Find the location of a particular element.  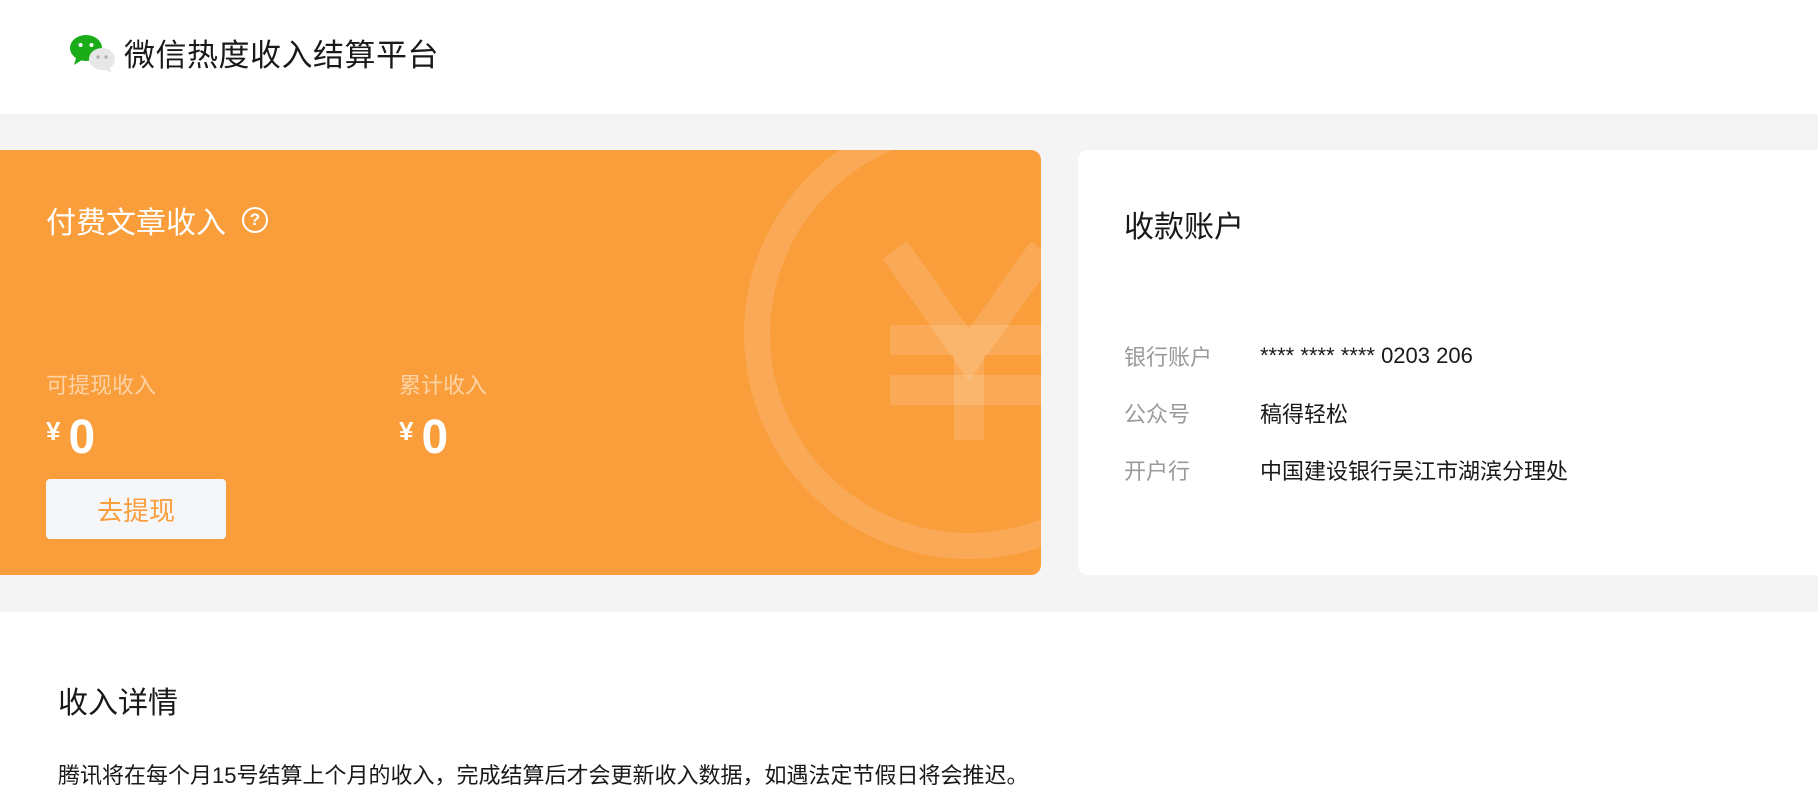

cumulative-income-value: ¥ 0 is located at coordinates (443, 437).